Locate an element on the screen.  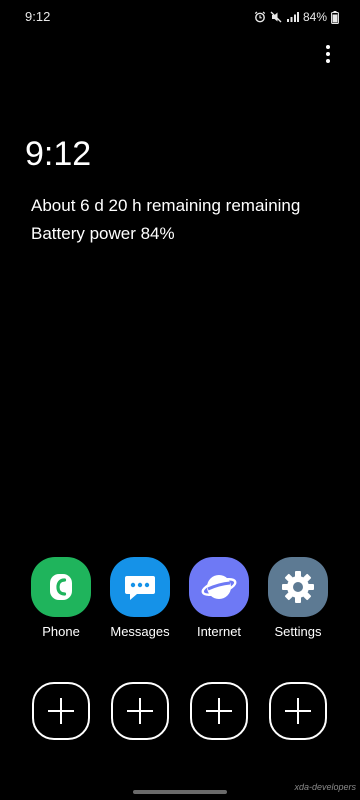
battery-percent: 84% is located at coordinates (314, 17).